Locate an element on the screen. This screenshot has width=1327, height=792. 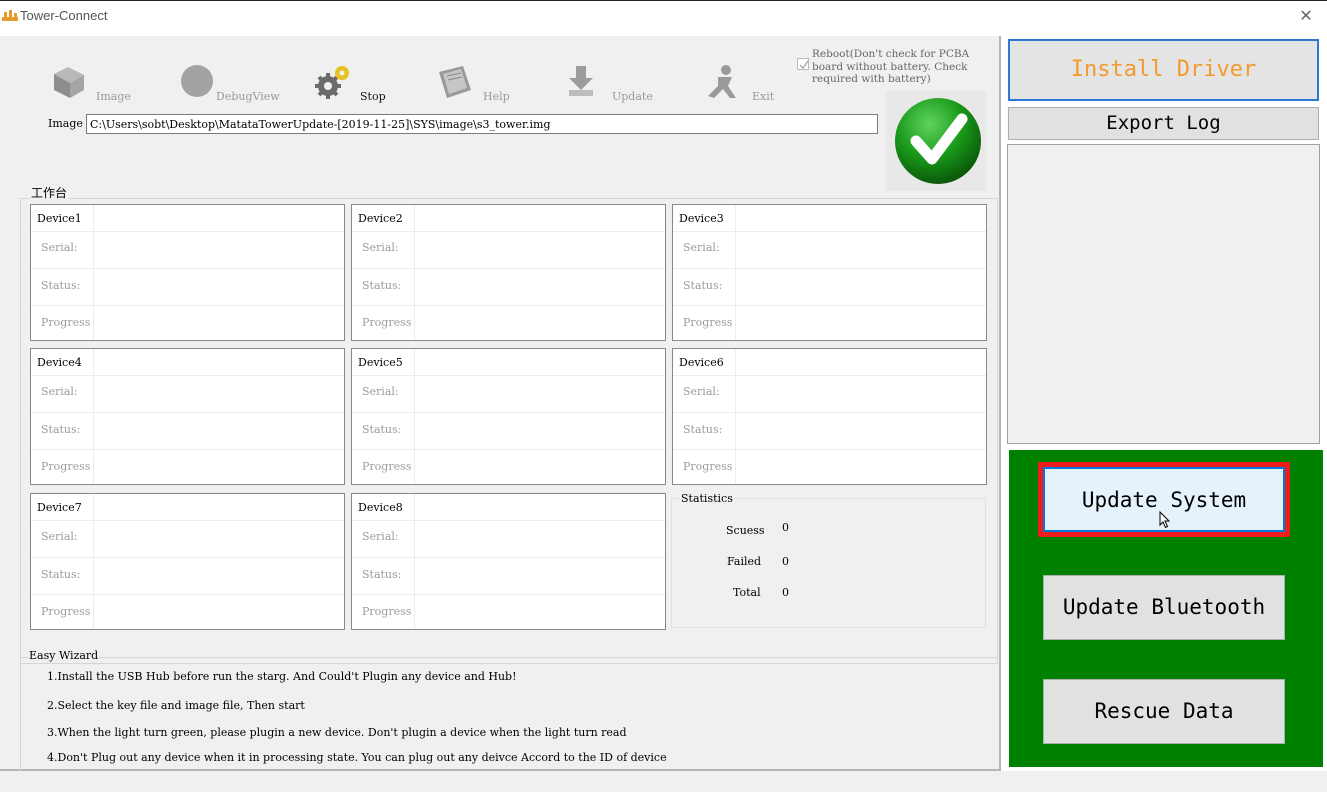
close-icon: ✕ is located at coordinates (1306, 15).